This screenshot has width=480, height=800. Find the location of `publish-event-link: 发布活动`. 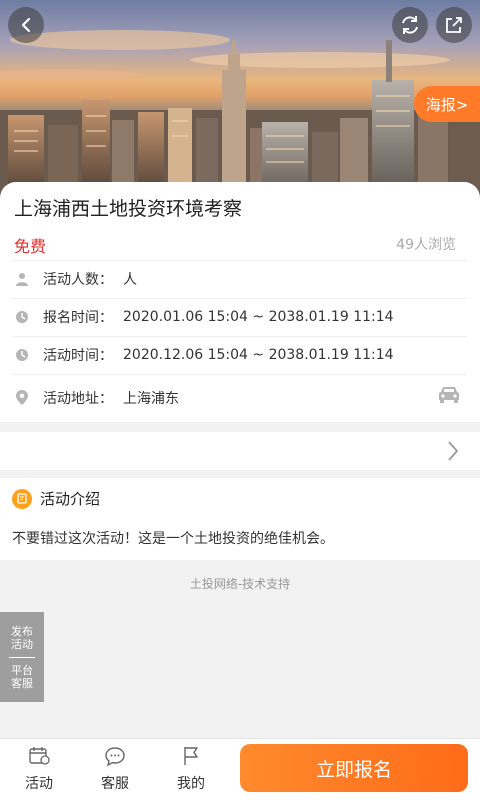

publish-event-link: 发布活动 is located at coordinates (22, 638).